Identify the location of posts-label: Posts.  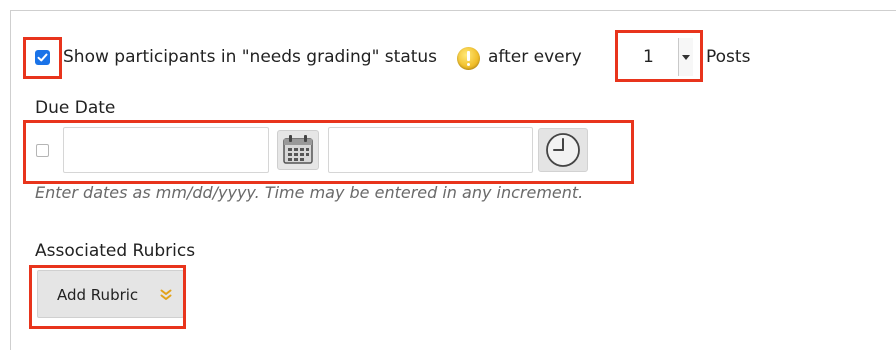
(728, 57).